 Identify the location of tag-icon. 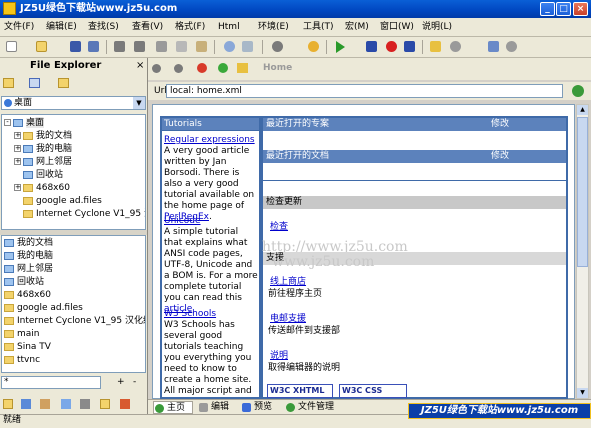
(455, 46).